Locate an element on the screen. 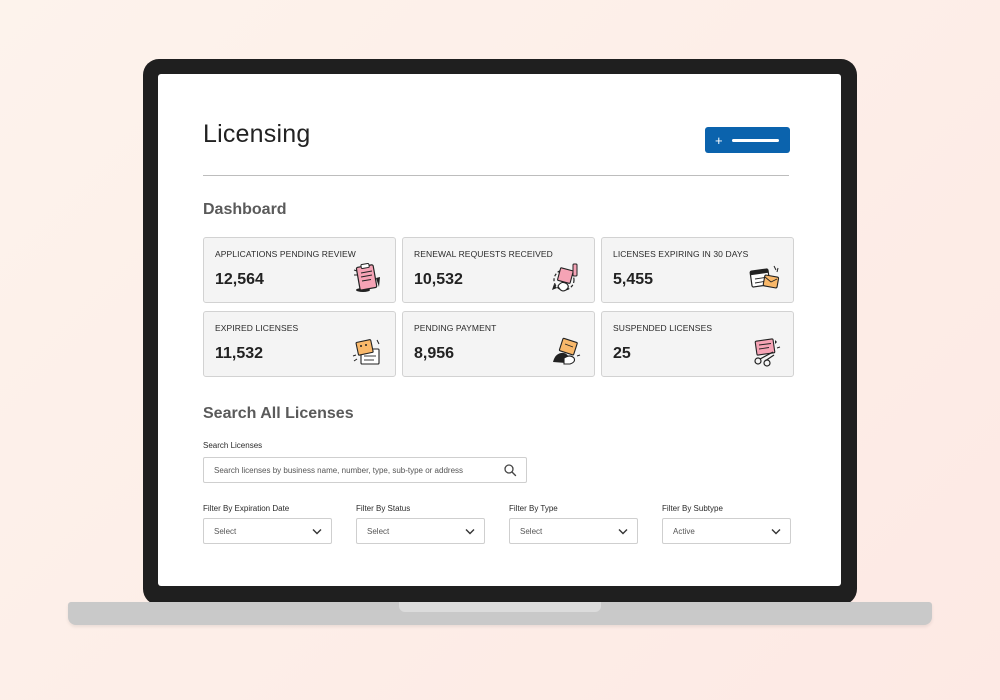  stat-card-suspended-licenses: SUSPENDED LICENSES 25 is located at coordinates (697, 344).